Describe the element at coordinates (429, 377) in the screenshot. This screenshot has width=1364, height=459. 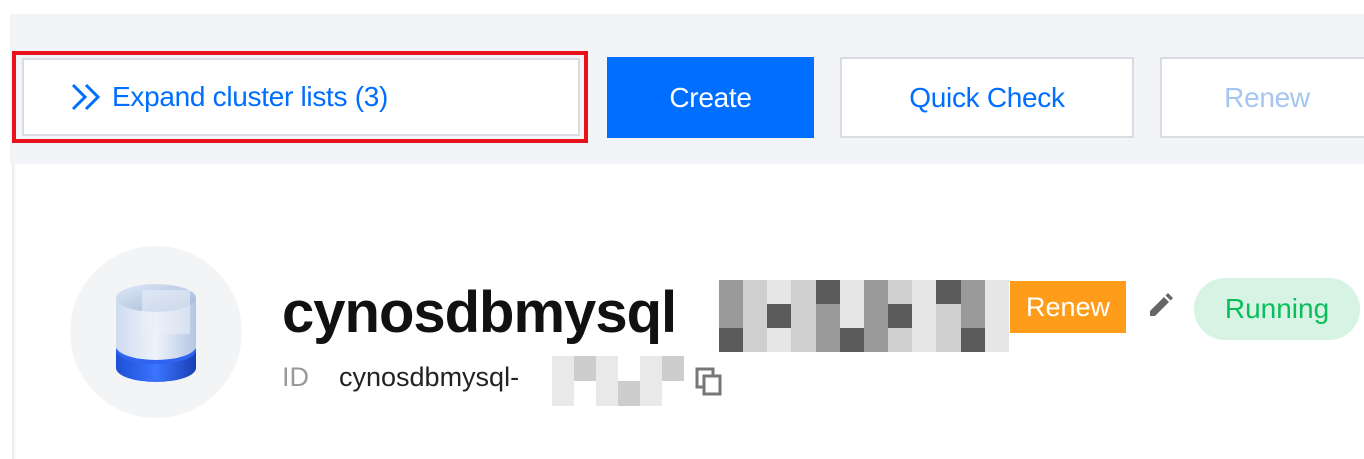
I see `cluster-id: cynosdbmysql-` at that location.